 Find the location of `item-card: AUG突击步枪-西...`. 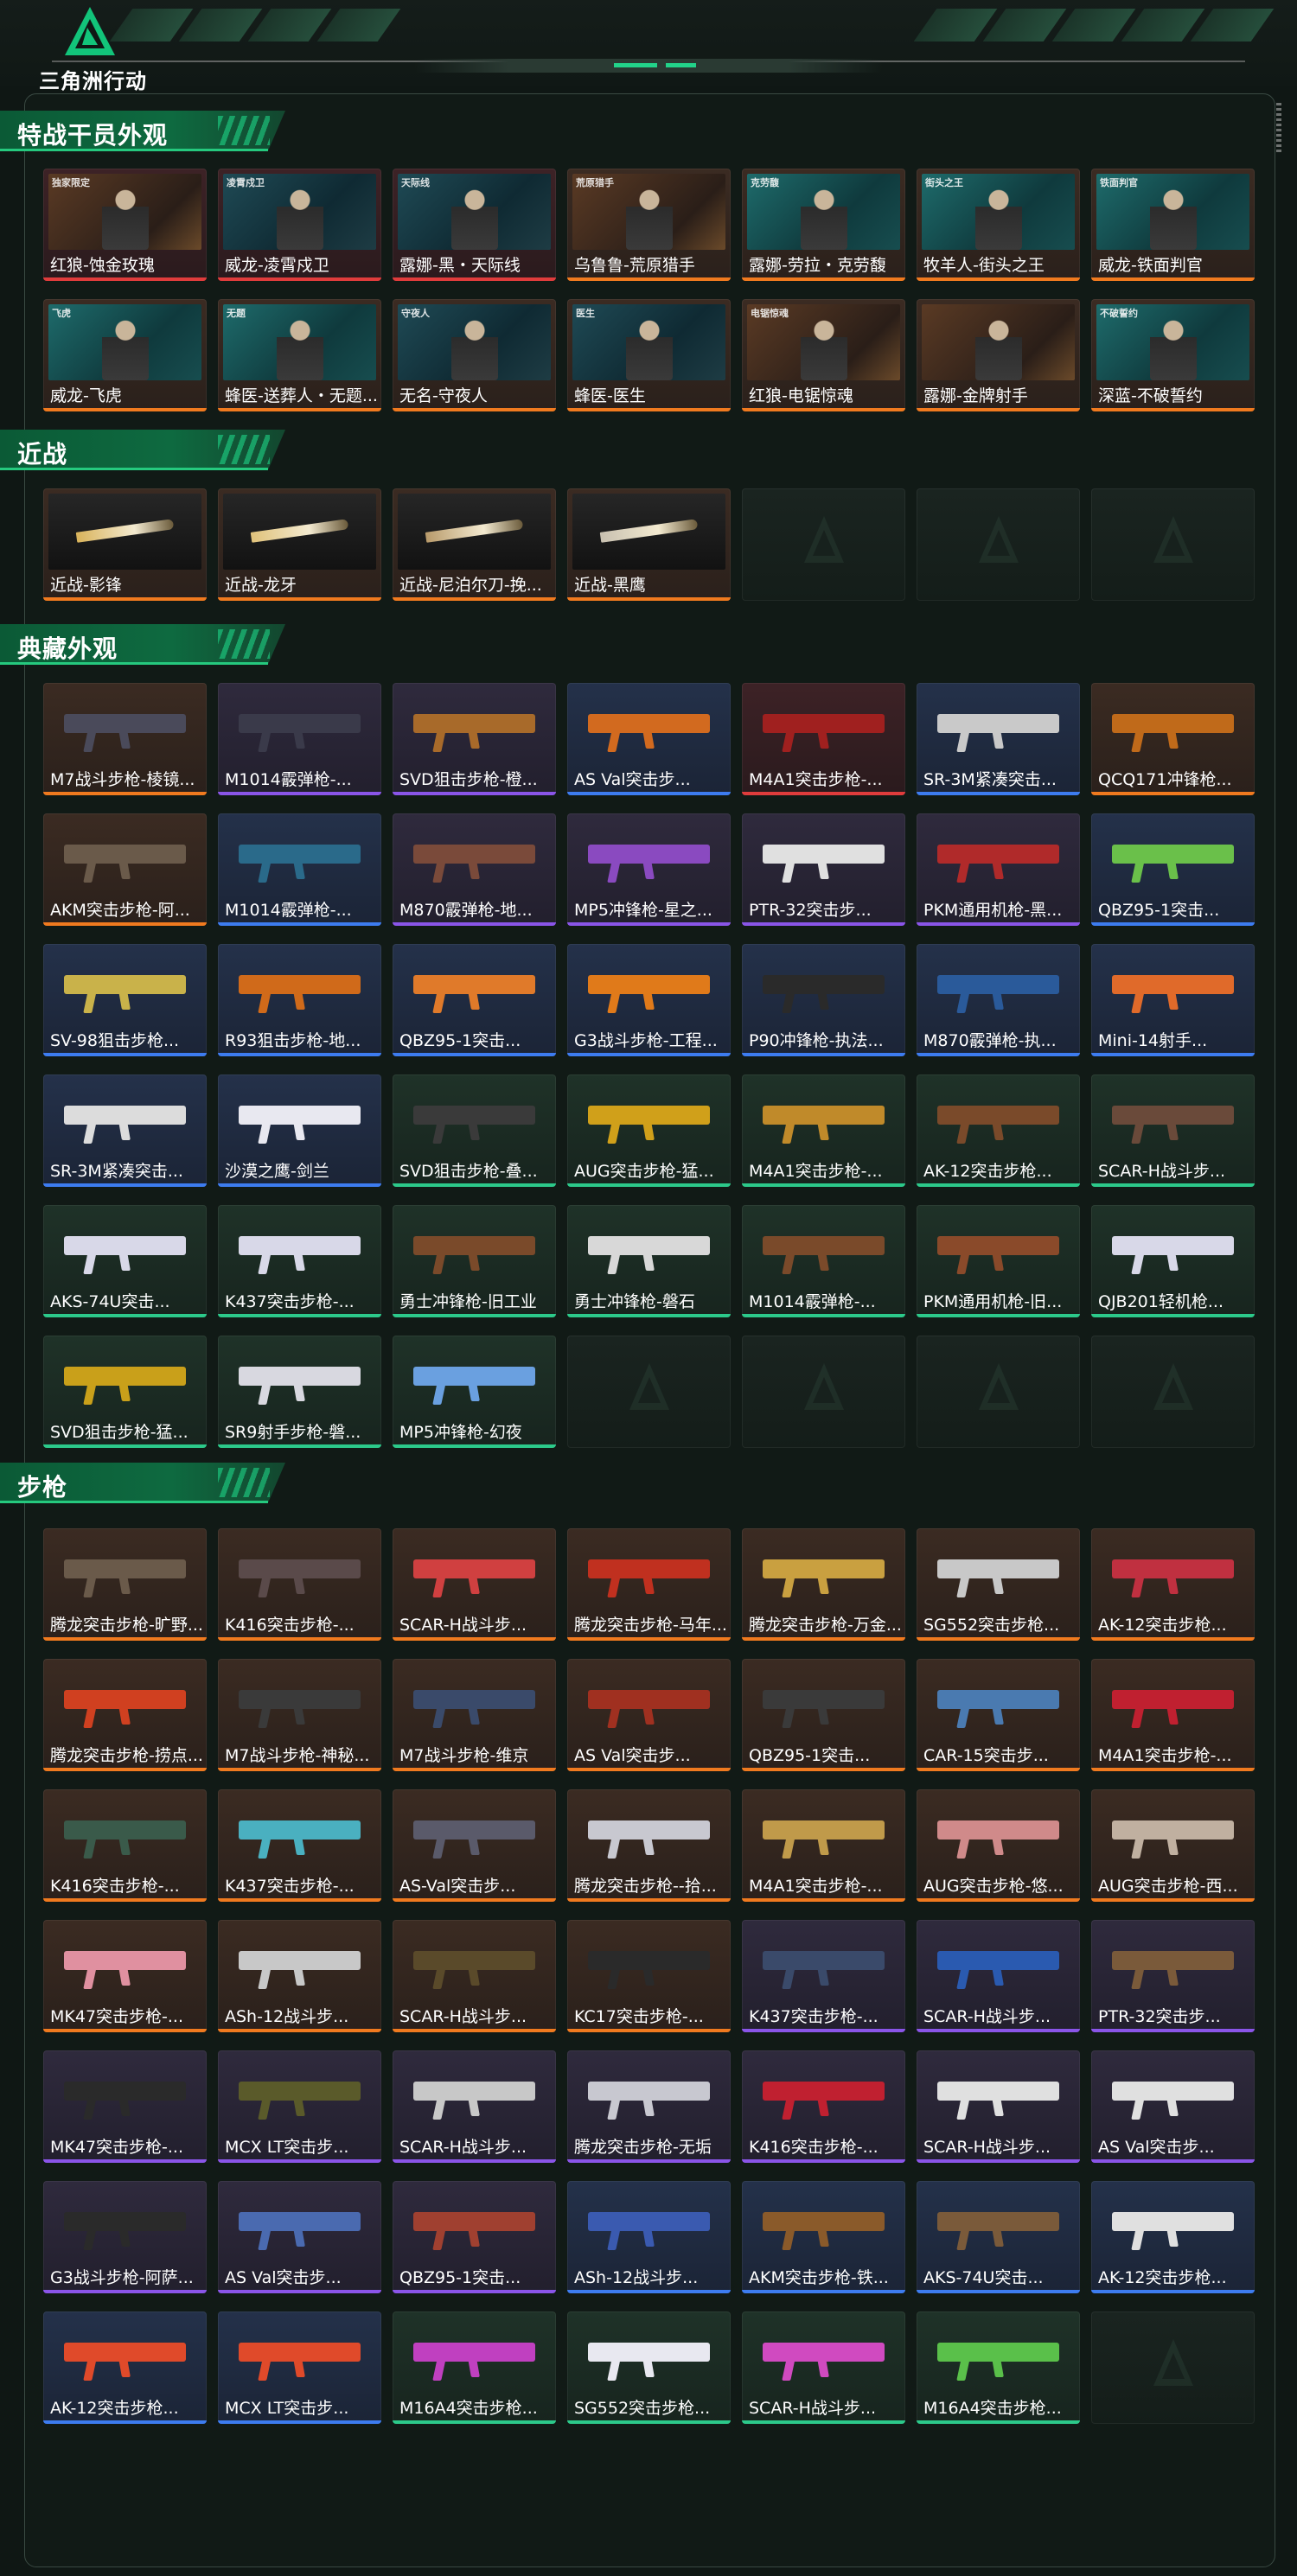

item-card: AUG突击步枪-西... is located at coordinates (1173, 1845).